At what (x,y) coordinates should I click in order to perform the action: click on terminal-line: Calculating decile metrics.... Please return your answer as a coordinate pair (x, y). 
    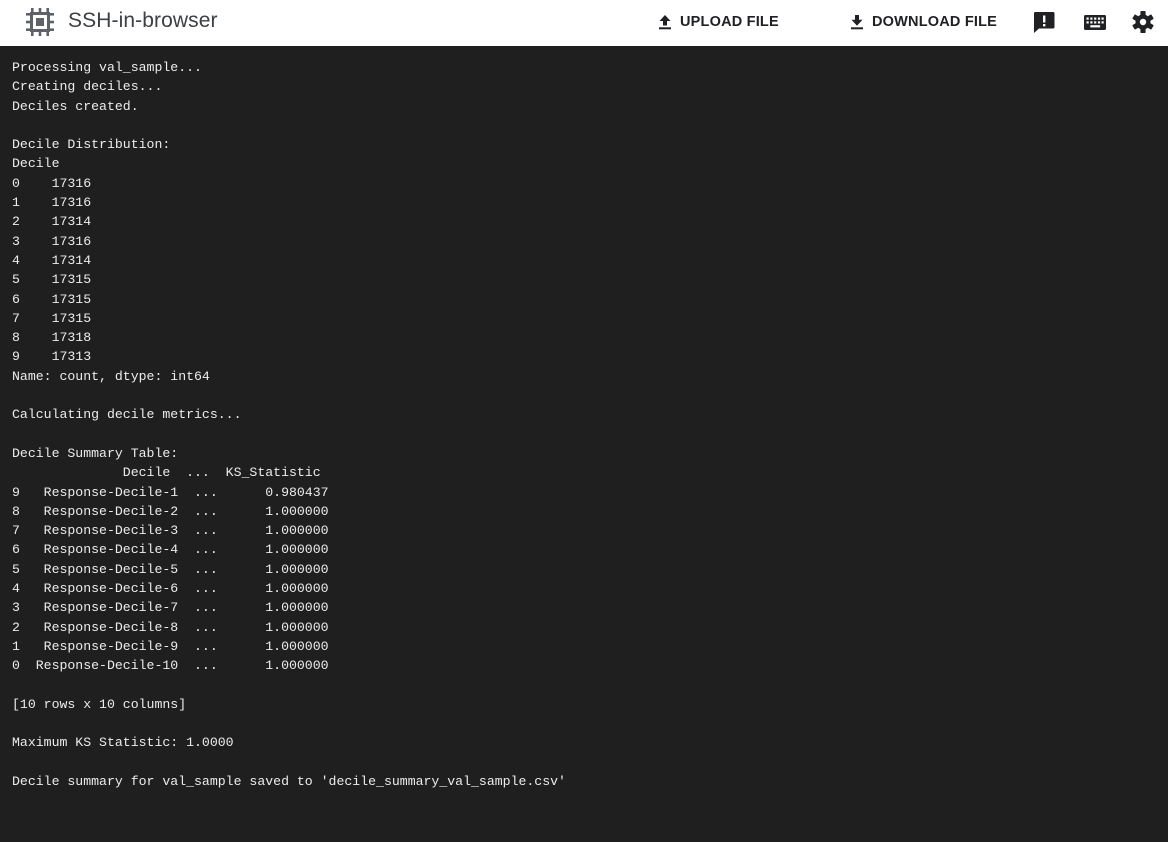
    Looking at the image, I should click on (127, 415).